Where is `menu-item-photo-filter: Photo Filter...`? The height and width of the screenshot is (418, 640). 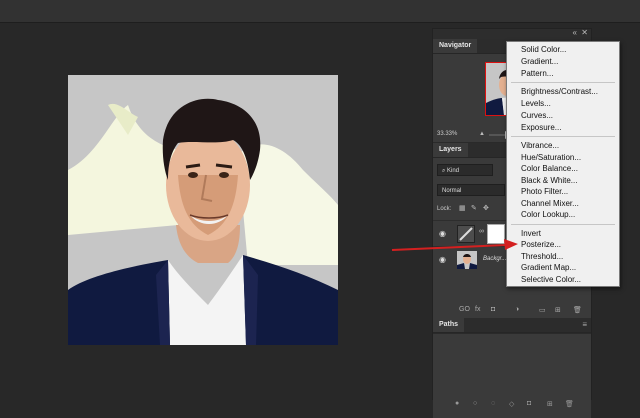
menu-item-photo-filter: Photo Filter... is located at coordinates (544, 192).